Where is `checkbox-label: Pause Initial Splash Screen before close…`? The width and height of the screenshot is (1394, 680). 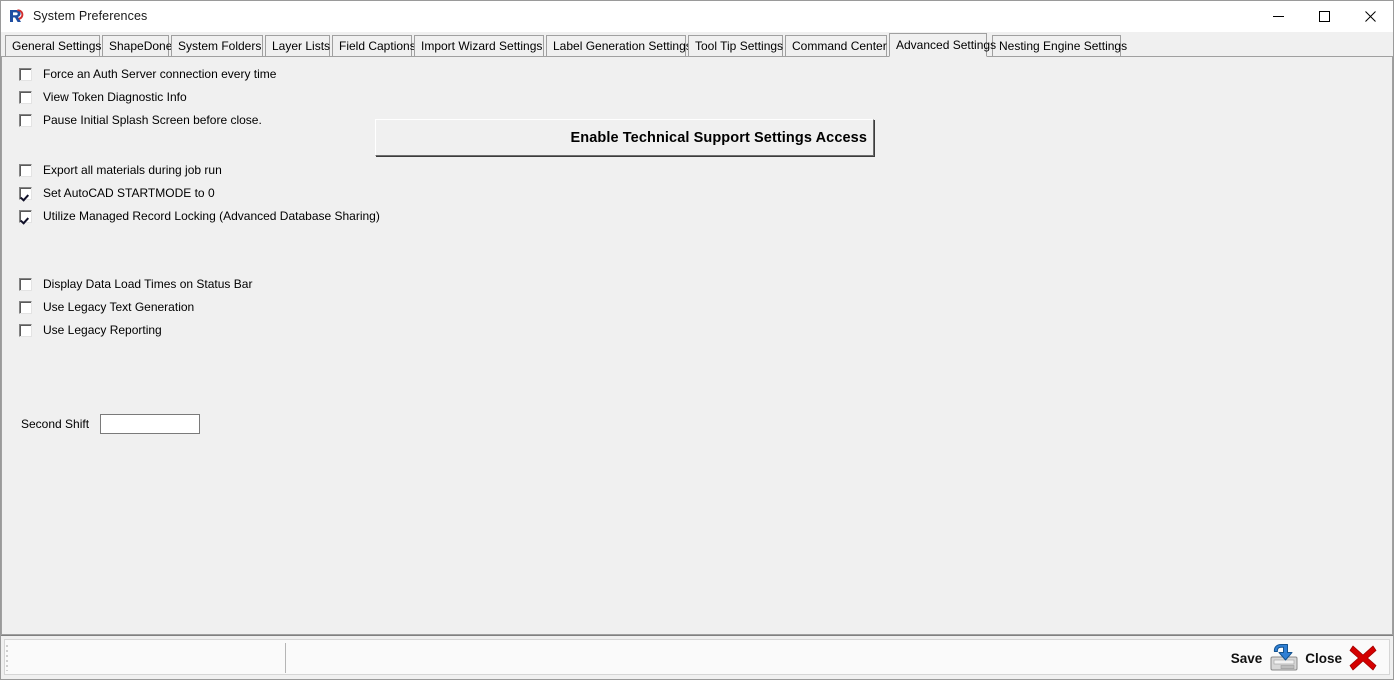
checkbox-label: Pause Initial Splash Screen before close… is located at coordinates (152, 120).